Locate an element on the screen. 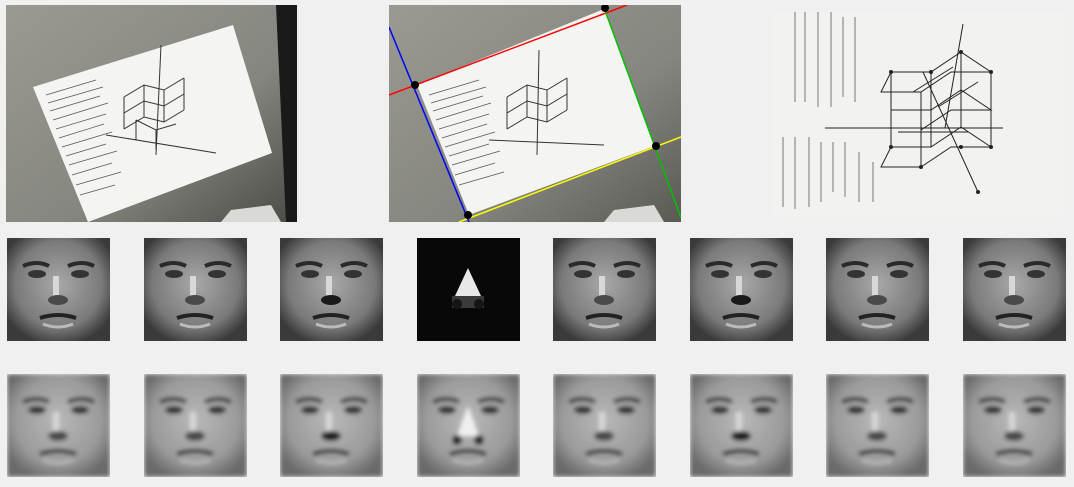 This screenshot has height=487, width=1074. rectified-document-panel is located at coordinates (918, 114).